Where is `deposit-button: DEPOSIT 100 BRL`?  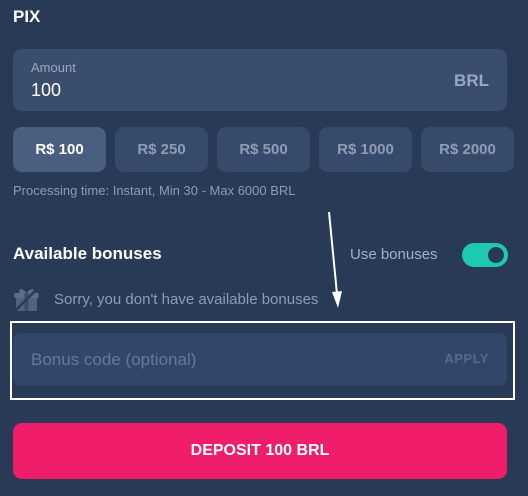
deposit-button: DEPOSIT 100 BRL is located at coordinates (260, 451).